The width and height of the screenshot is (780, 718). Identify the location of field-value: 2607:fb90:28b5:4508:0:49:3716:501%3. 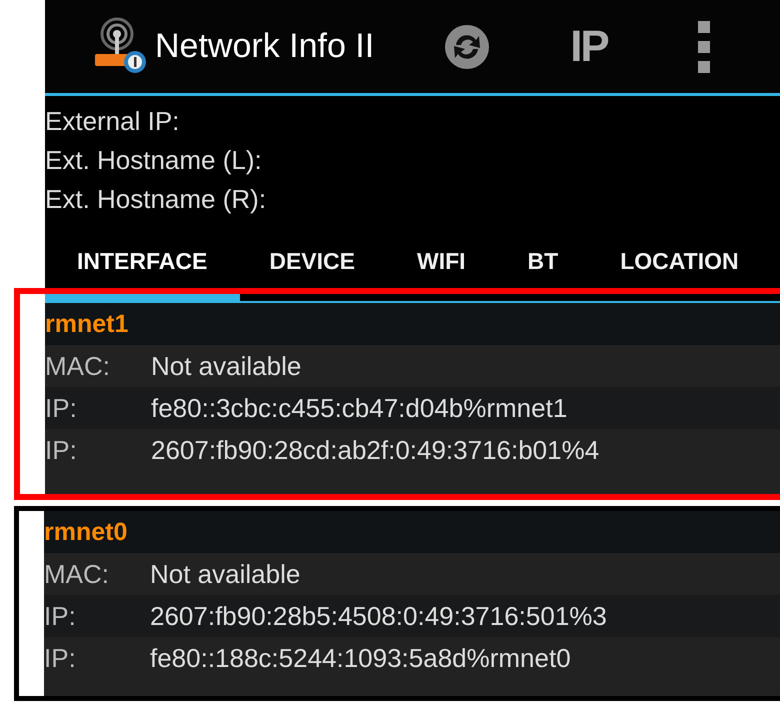
(378, 616).